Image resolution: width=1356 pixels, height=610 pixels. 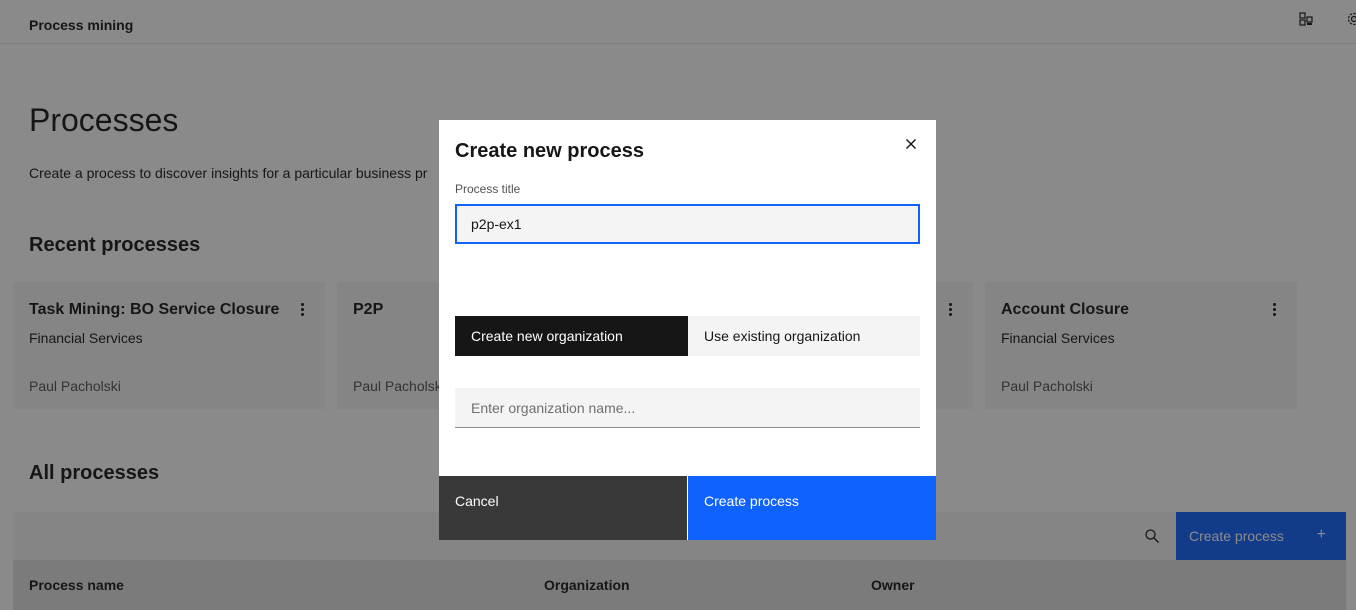 What do you see at coordinates (687, 224) in the screenshot?
I see `process-title-input` at bounding box center [687, 224].